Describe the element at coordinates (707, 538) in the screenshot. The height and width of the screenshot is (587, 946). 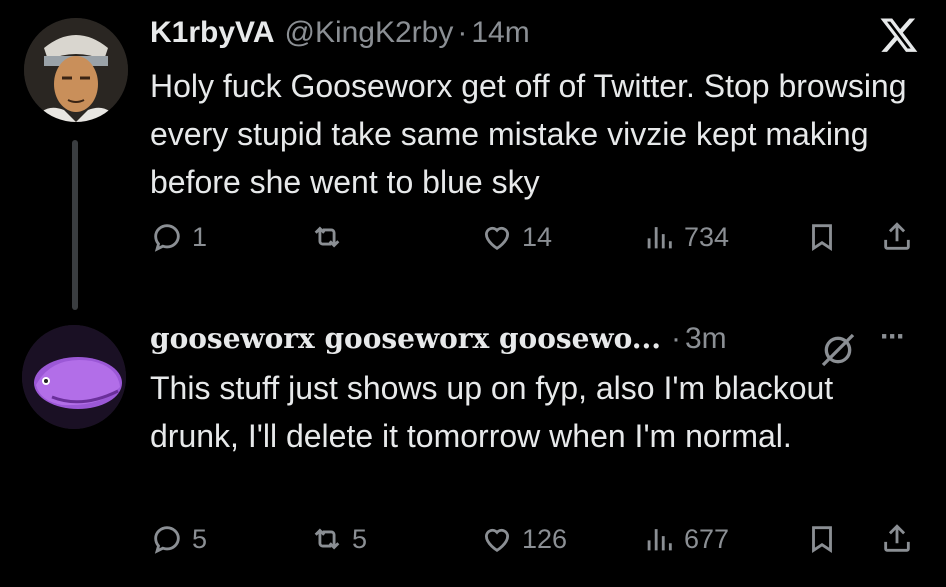
I see `view-count: 677` at that location.